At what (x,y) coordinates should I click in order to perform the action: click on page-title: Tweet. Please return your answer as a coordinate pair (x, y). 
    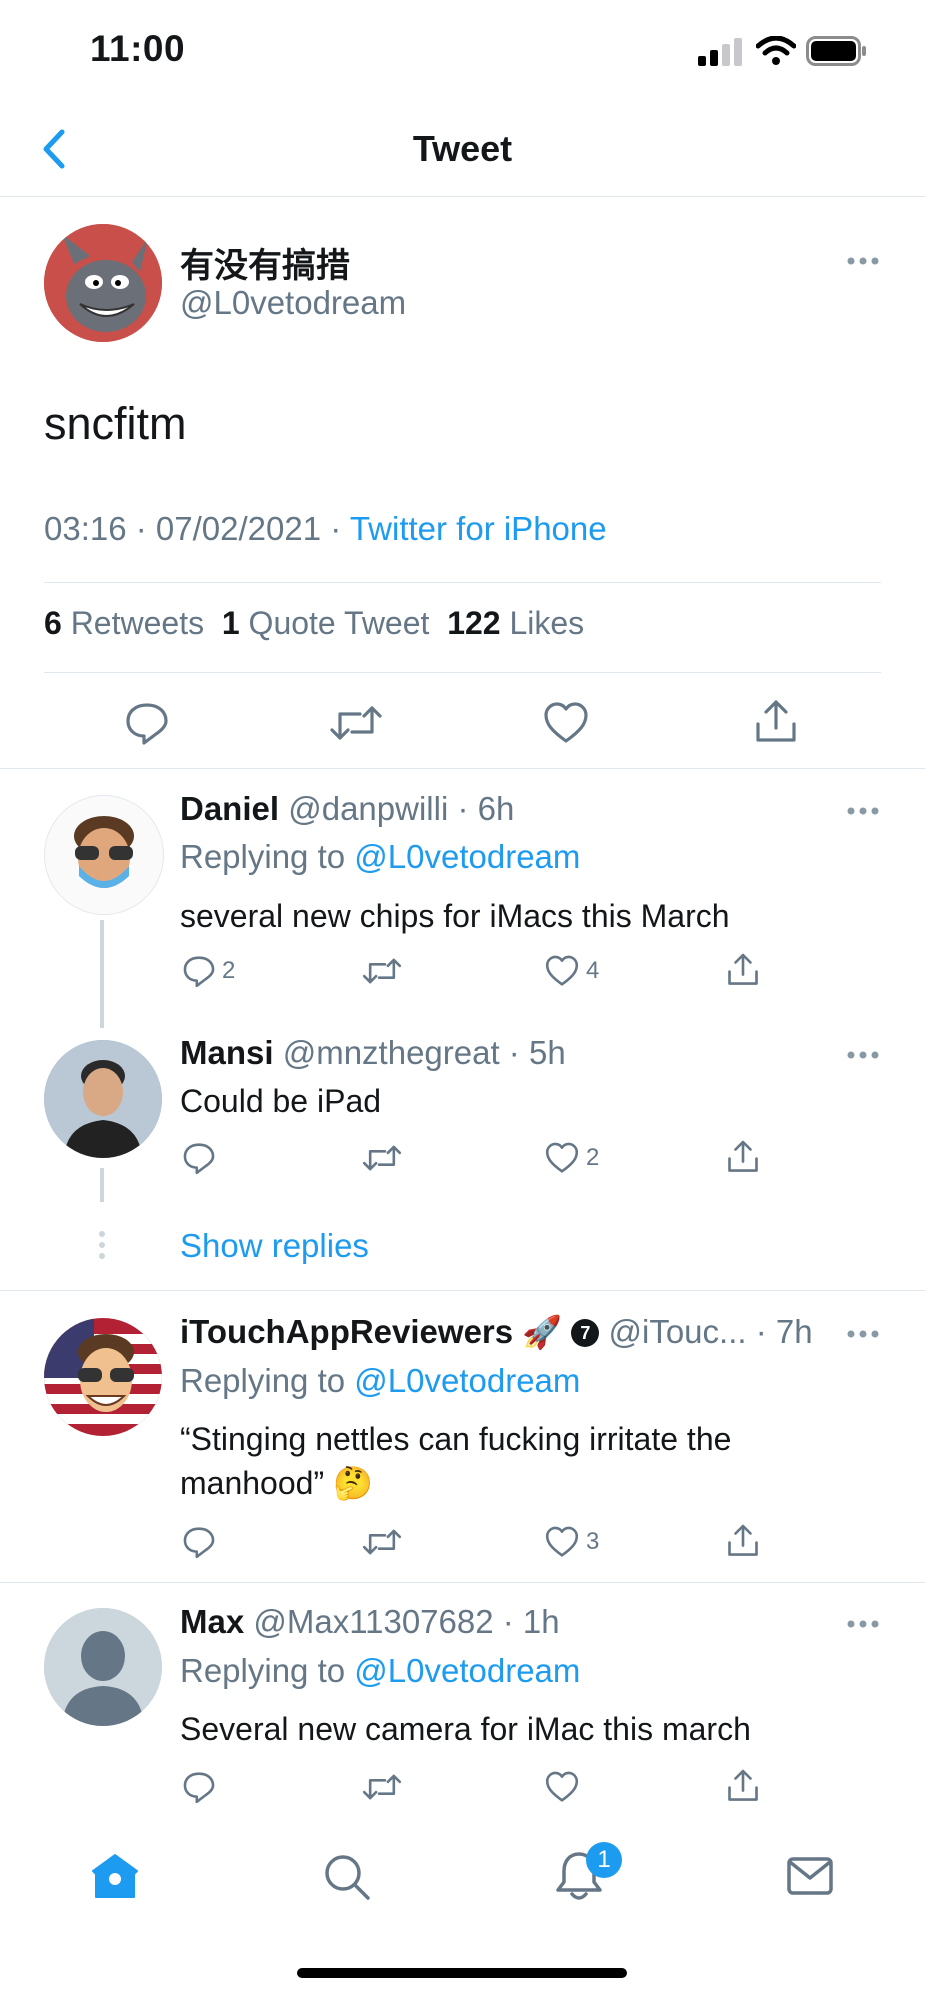
    Looking at the image, I should click on (462, 148).